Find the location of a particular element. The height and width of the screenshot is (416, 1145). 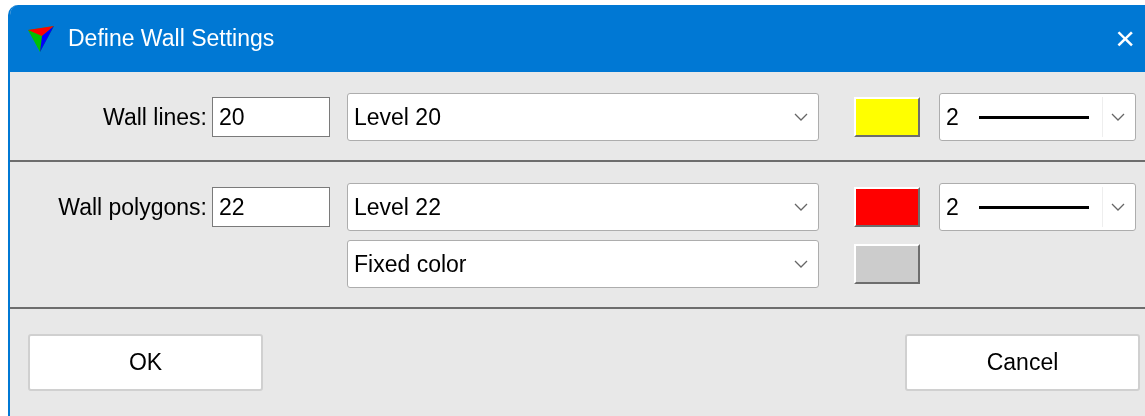

close-button: × is located at coordinates (1125, 38).